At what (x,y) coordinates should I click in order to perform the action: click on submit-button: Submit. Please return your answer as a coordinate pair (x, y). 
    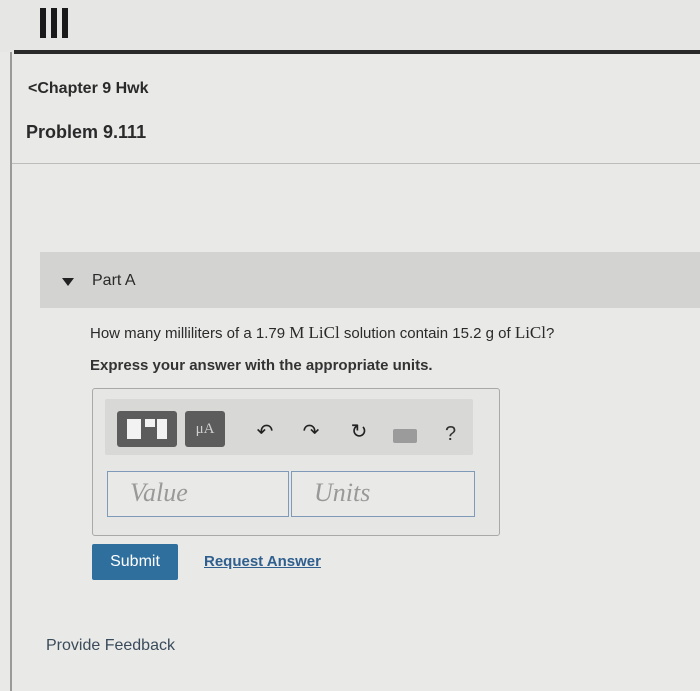
    Looking at the image, I should click on (135, 562).